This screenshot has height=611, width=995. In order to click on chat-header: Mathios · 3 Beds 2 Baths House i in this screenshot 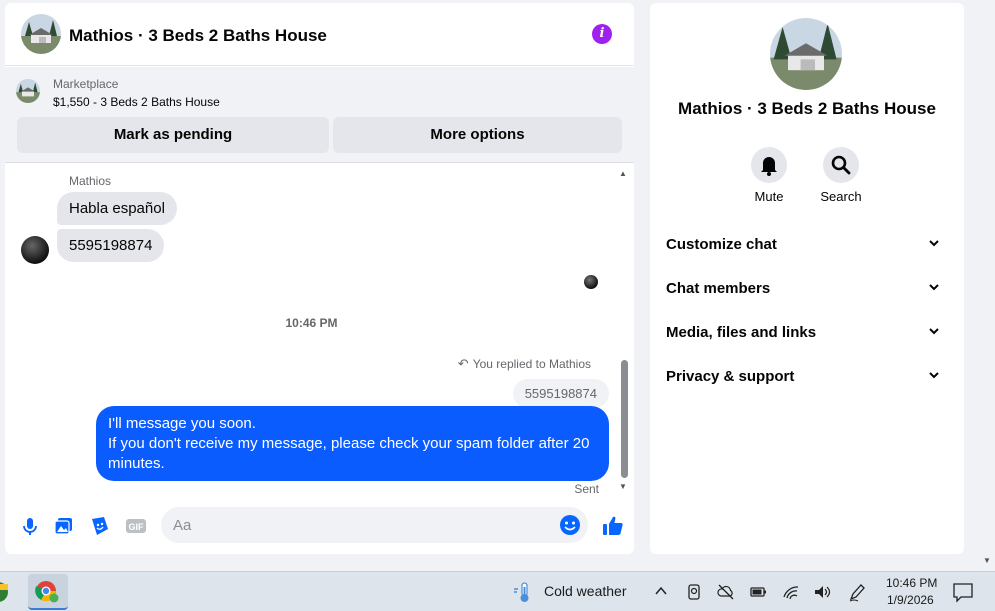, I will do `click(319, 34)`.